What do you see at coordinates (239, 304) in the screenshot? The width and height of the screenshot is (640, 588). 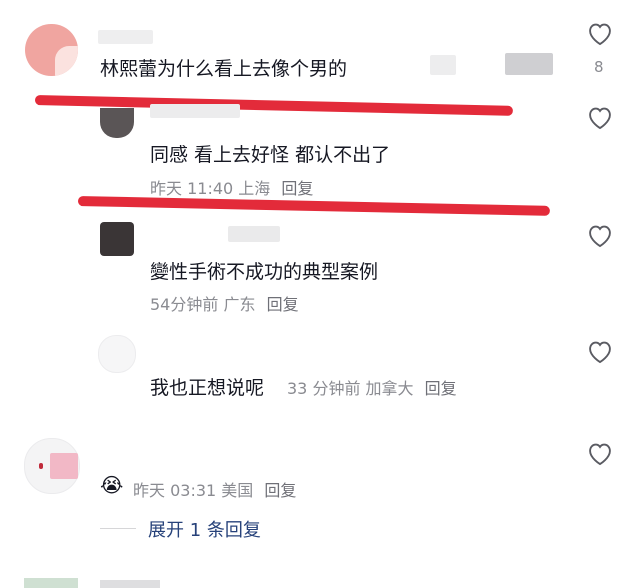 I see `location: 广东` at bounding box center [239, 304].